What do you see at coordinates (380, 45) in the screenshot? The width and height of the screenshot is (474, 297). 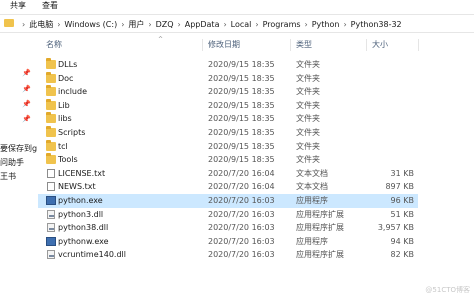 I see `column-header-size: 大小` at bounding box center [380, 45].